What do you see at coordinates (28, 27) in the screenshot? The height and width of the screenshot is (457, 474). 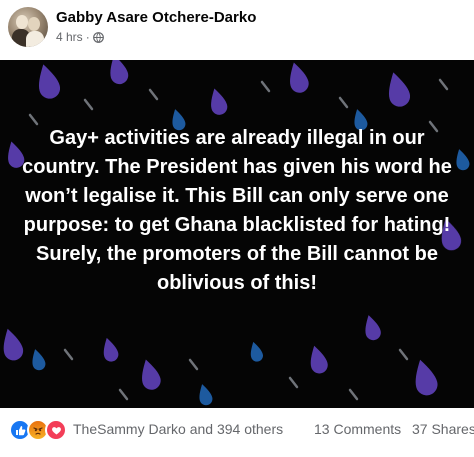 I see `avatar` at bounding box center [28, 27].